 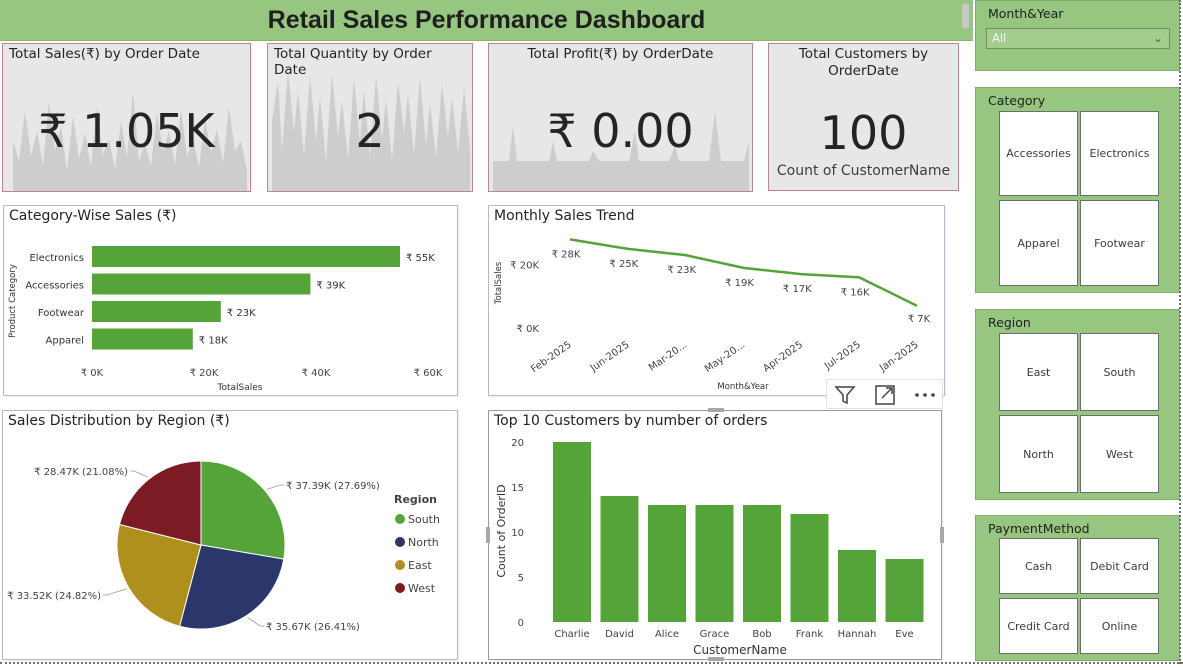 What do you see at coordinates (126, 117) in the screenshot?
I see `kpi-total-sales: Total Sales(₹) by Order Date ₹ 1.05K` at bounding box center [126, 117].